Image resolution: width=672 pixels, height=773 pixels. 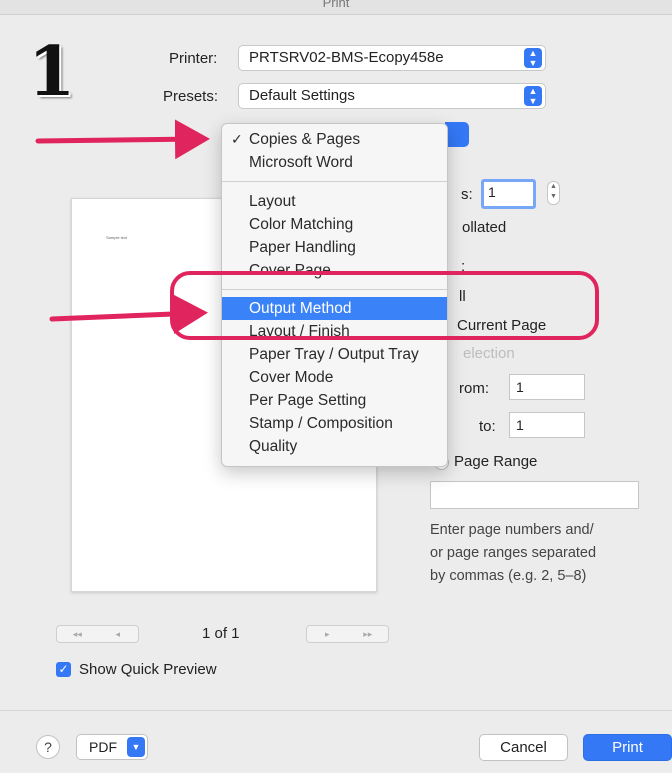 What do you see at coordinates (547, 425) in the screenshot?
I see `to-input: 1` at bounding box center [547, 425].